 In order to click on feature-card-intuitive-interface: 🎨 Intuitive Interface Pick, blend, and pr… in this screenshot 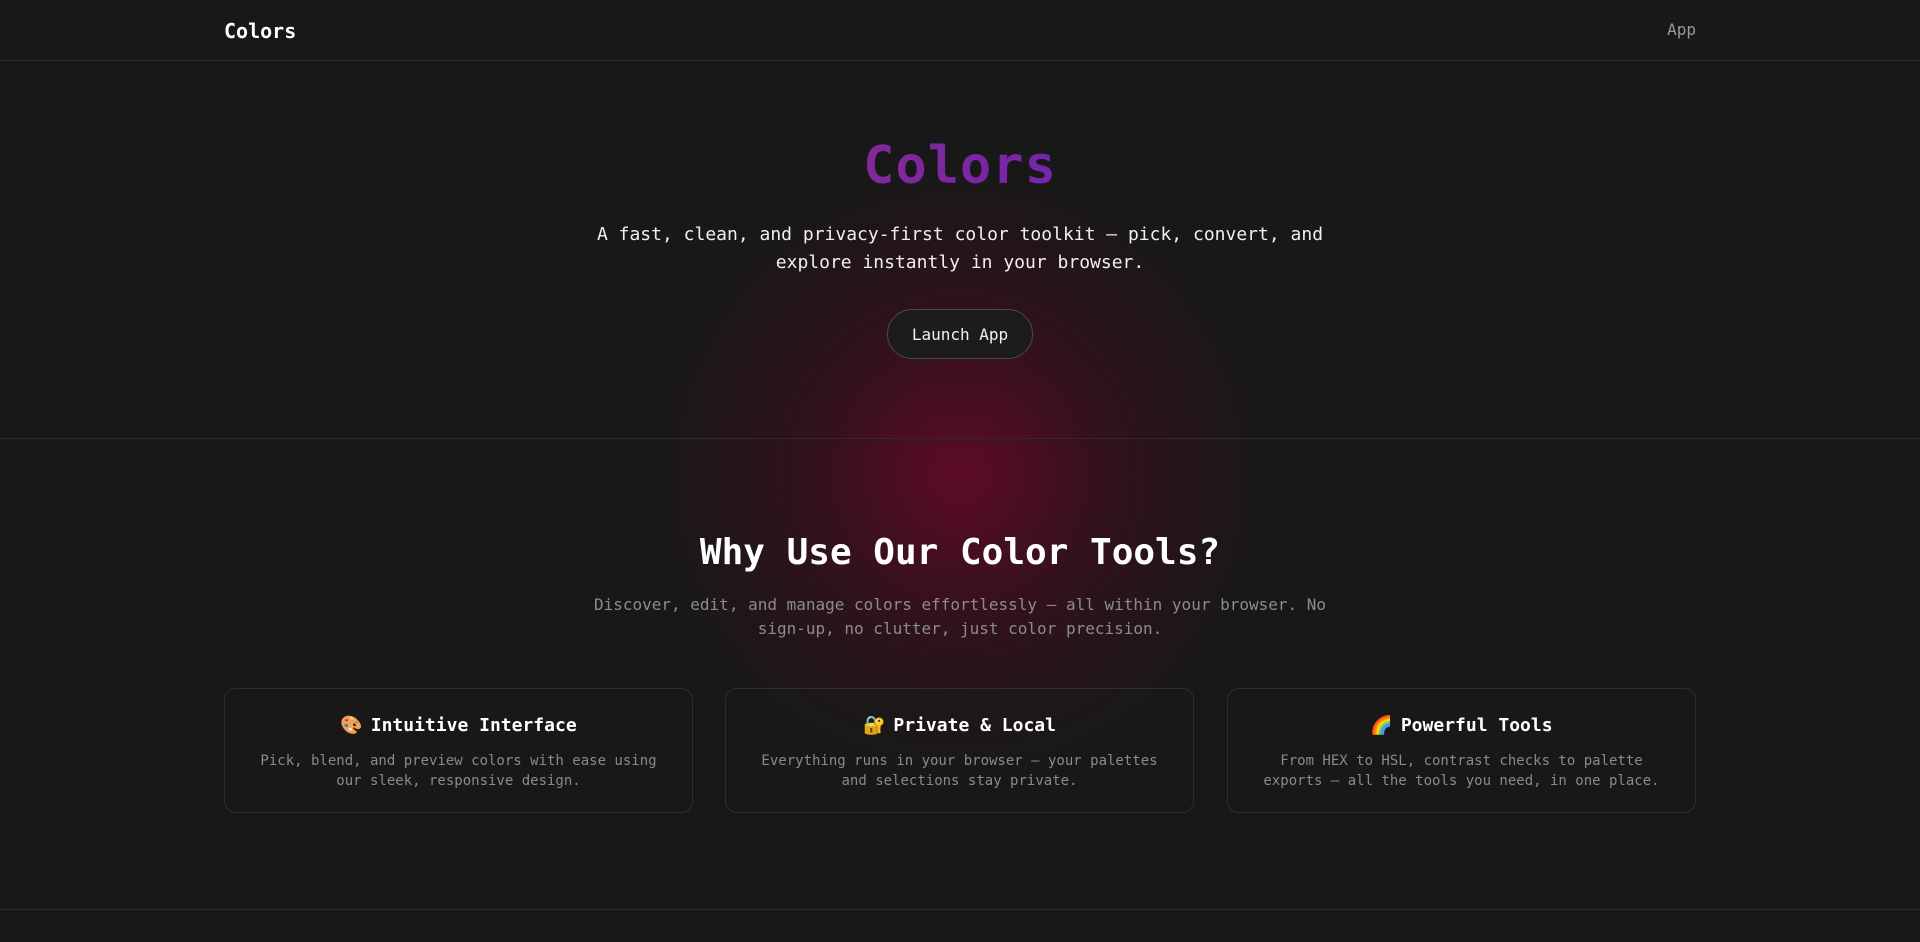, I will do `click(458, 750)`.